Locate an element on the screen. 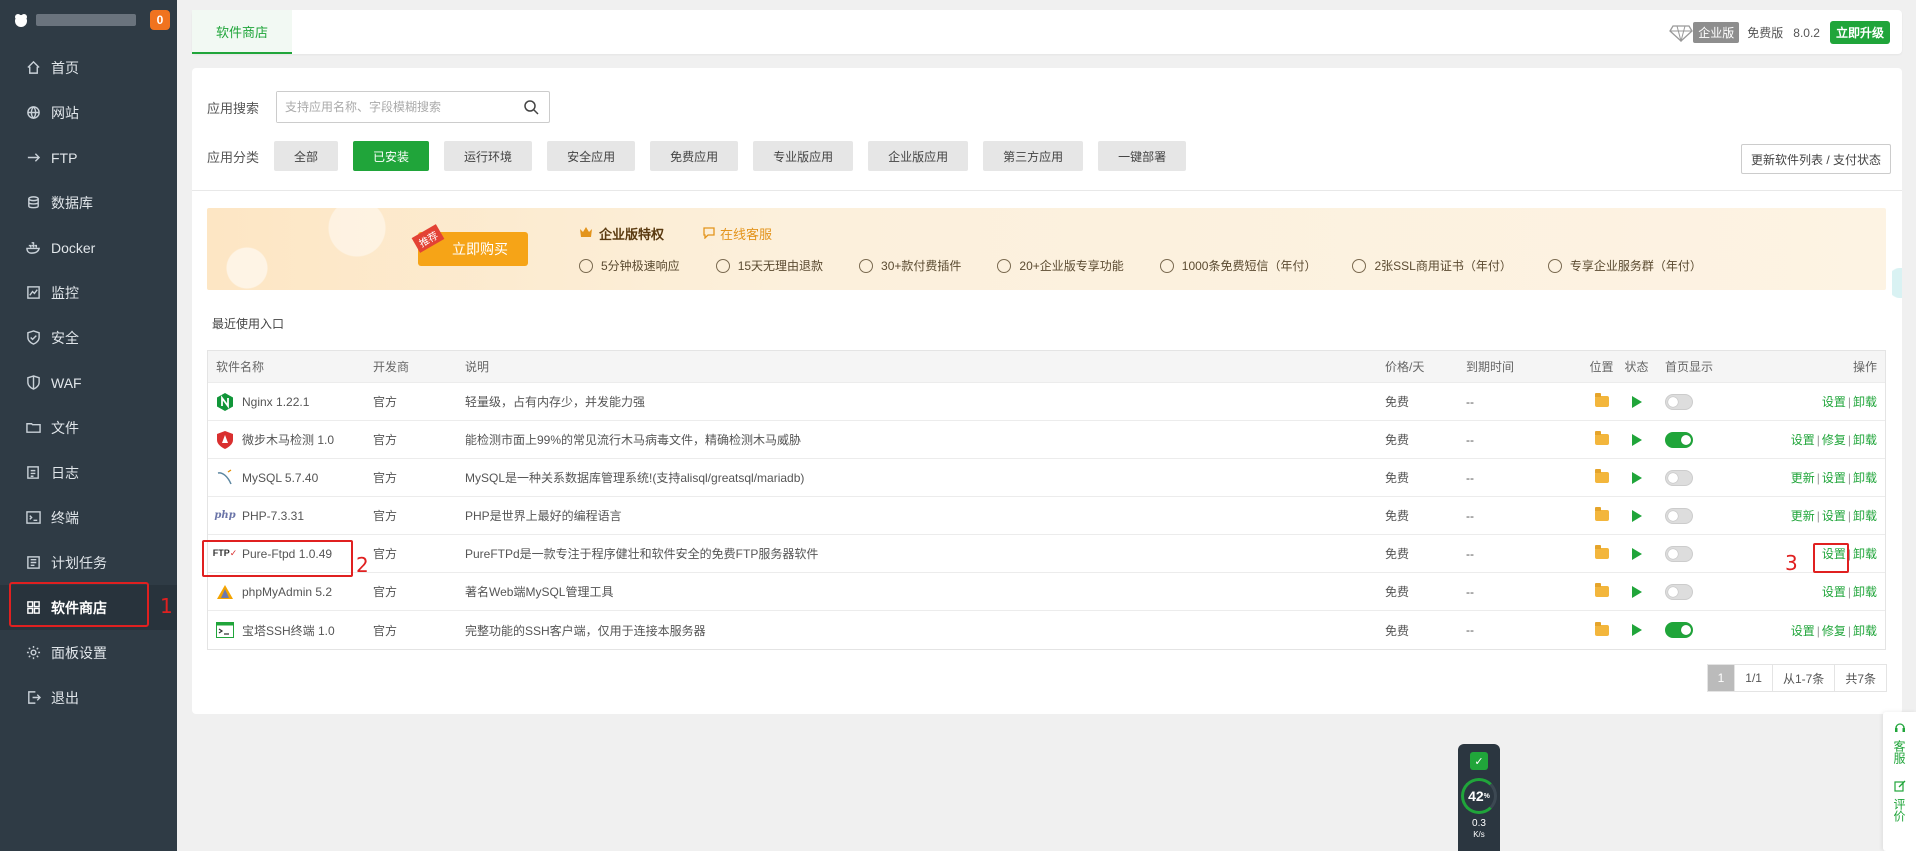 The image size is (1916, 851). enterprise-tag: 企业版 is located at coordinates (1716, 32).